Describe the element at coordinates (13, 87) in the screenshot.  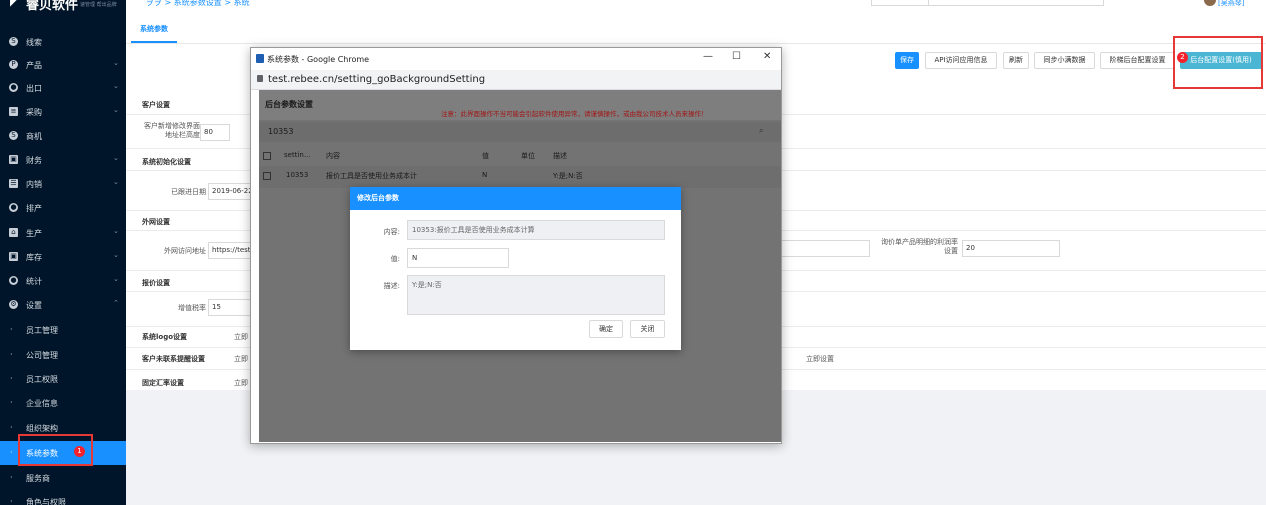
I see `export-icon: ●` at that location.